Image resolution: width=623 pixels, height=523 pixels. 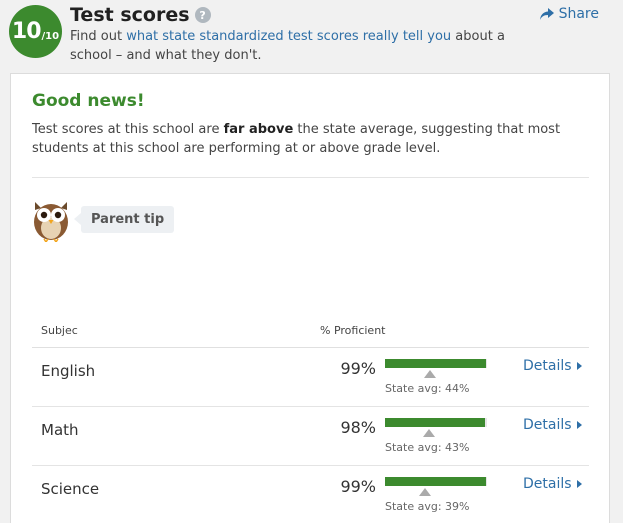 What do you see at coordinates (70, 489) in the screenshot?
I see `subject-name: Science` at bounding box center [70, 489].